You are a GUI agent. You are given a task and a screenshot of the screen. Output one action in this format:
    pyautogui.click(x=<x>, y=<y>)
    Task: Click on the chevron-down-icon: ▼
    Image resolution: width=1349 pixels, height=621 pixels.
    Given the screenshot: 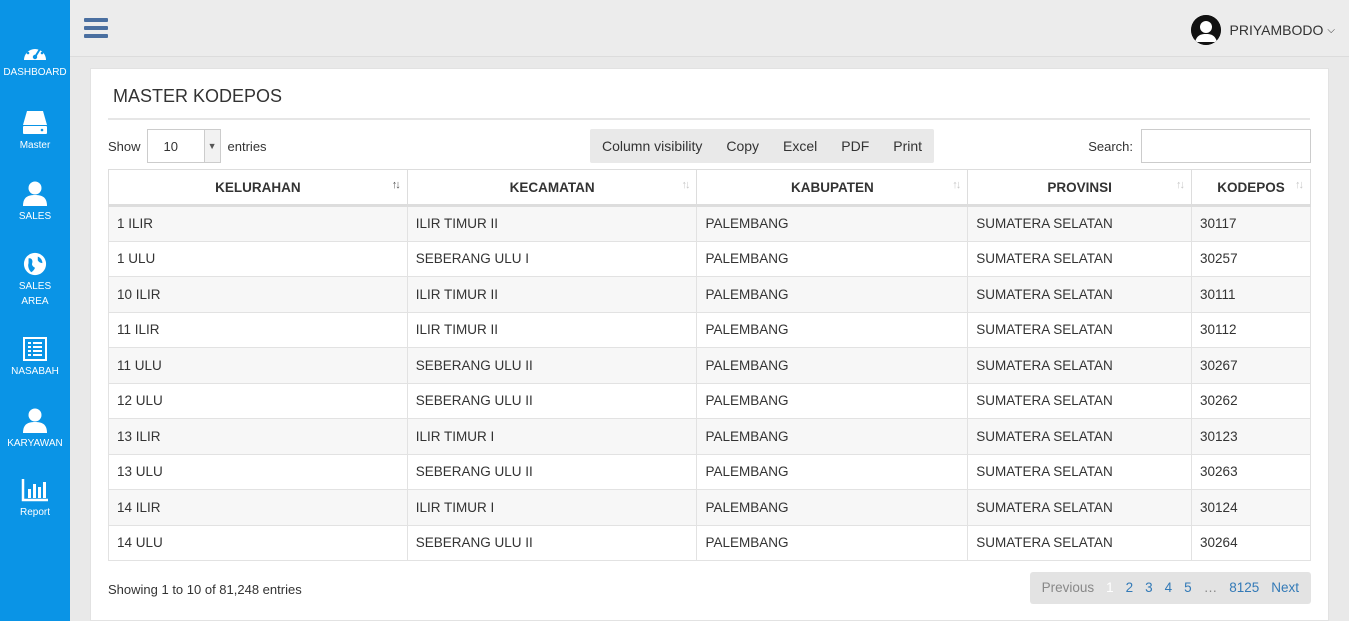 What is the action you would take?
    pyautogui.click(x=211, y=146)
    